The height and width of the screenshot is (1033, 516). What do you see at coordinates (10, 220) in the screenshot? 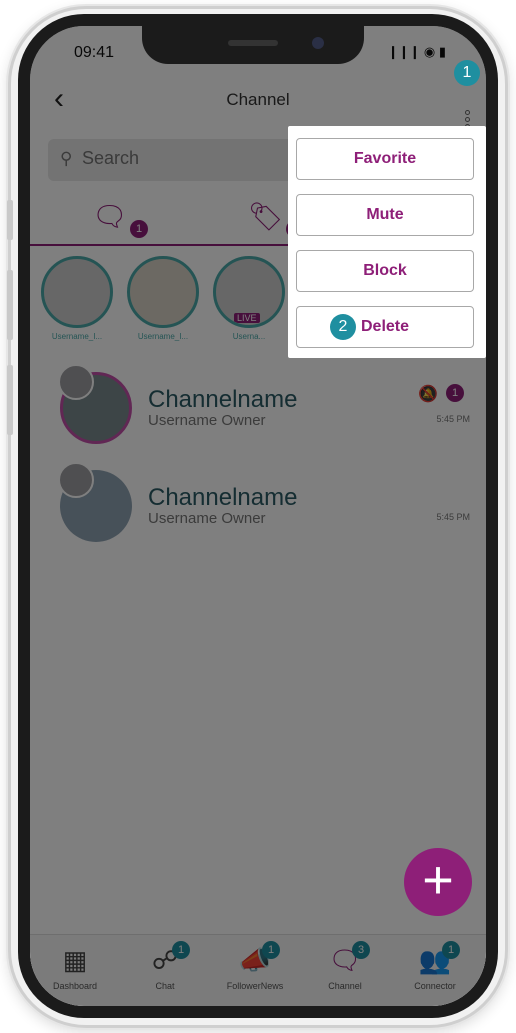
I see `side-button-mute` at bounding box center [10, 220].